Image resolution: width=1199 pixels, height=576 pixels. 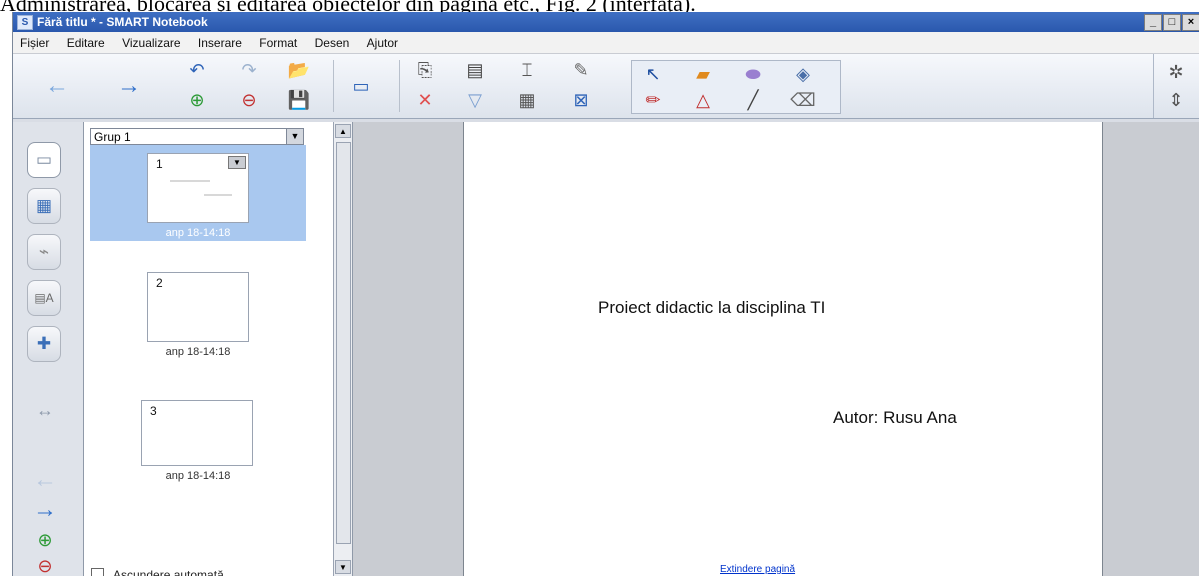 What do you see at coordinates (159, 283) in the screenshot?
I see `page-number: 2` at bounding box center [159, 283].